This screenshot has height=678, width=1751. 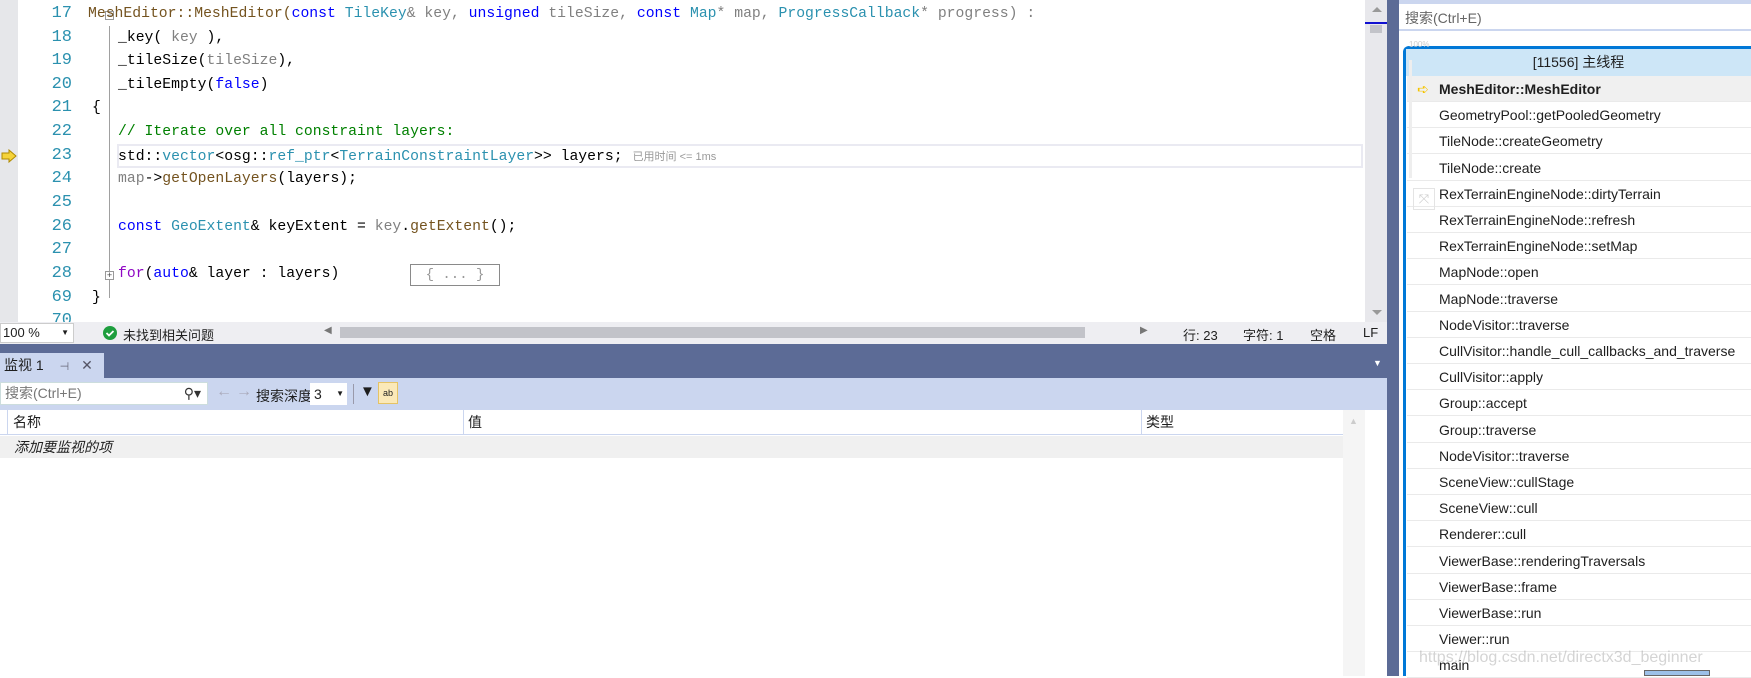 I want to click on frame-label: Viewer::run, so click(x=1474, y=639).